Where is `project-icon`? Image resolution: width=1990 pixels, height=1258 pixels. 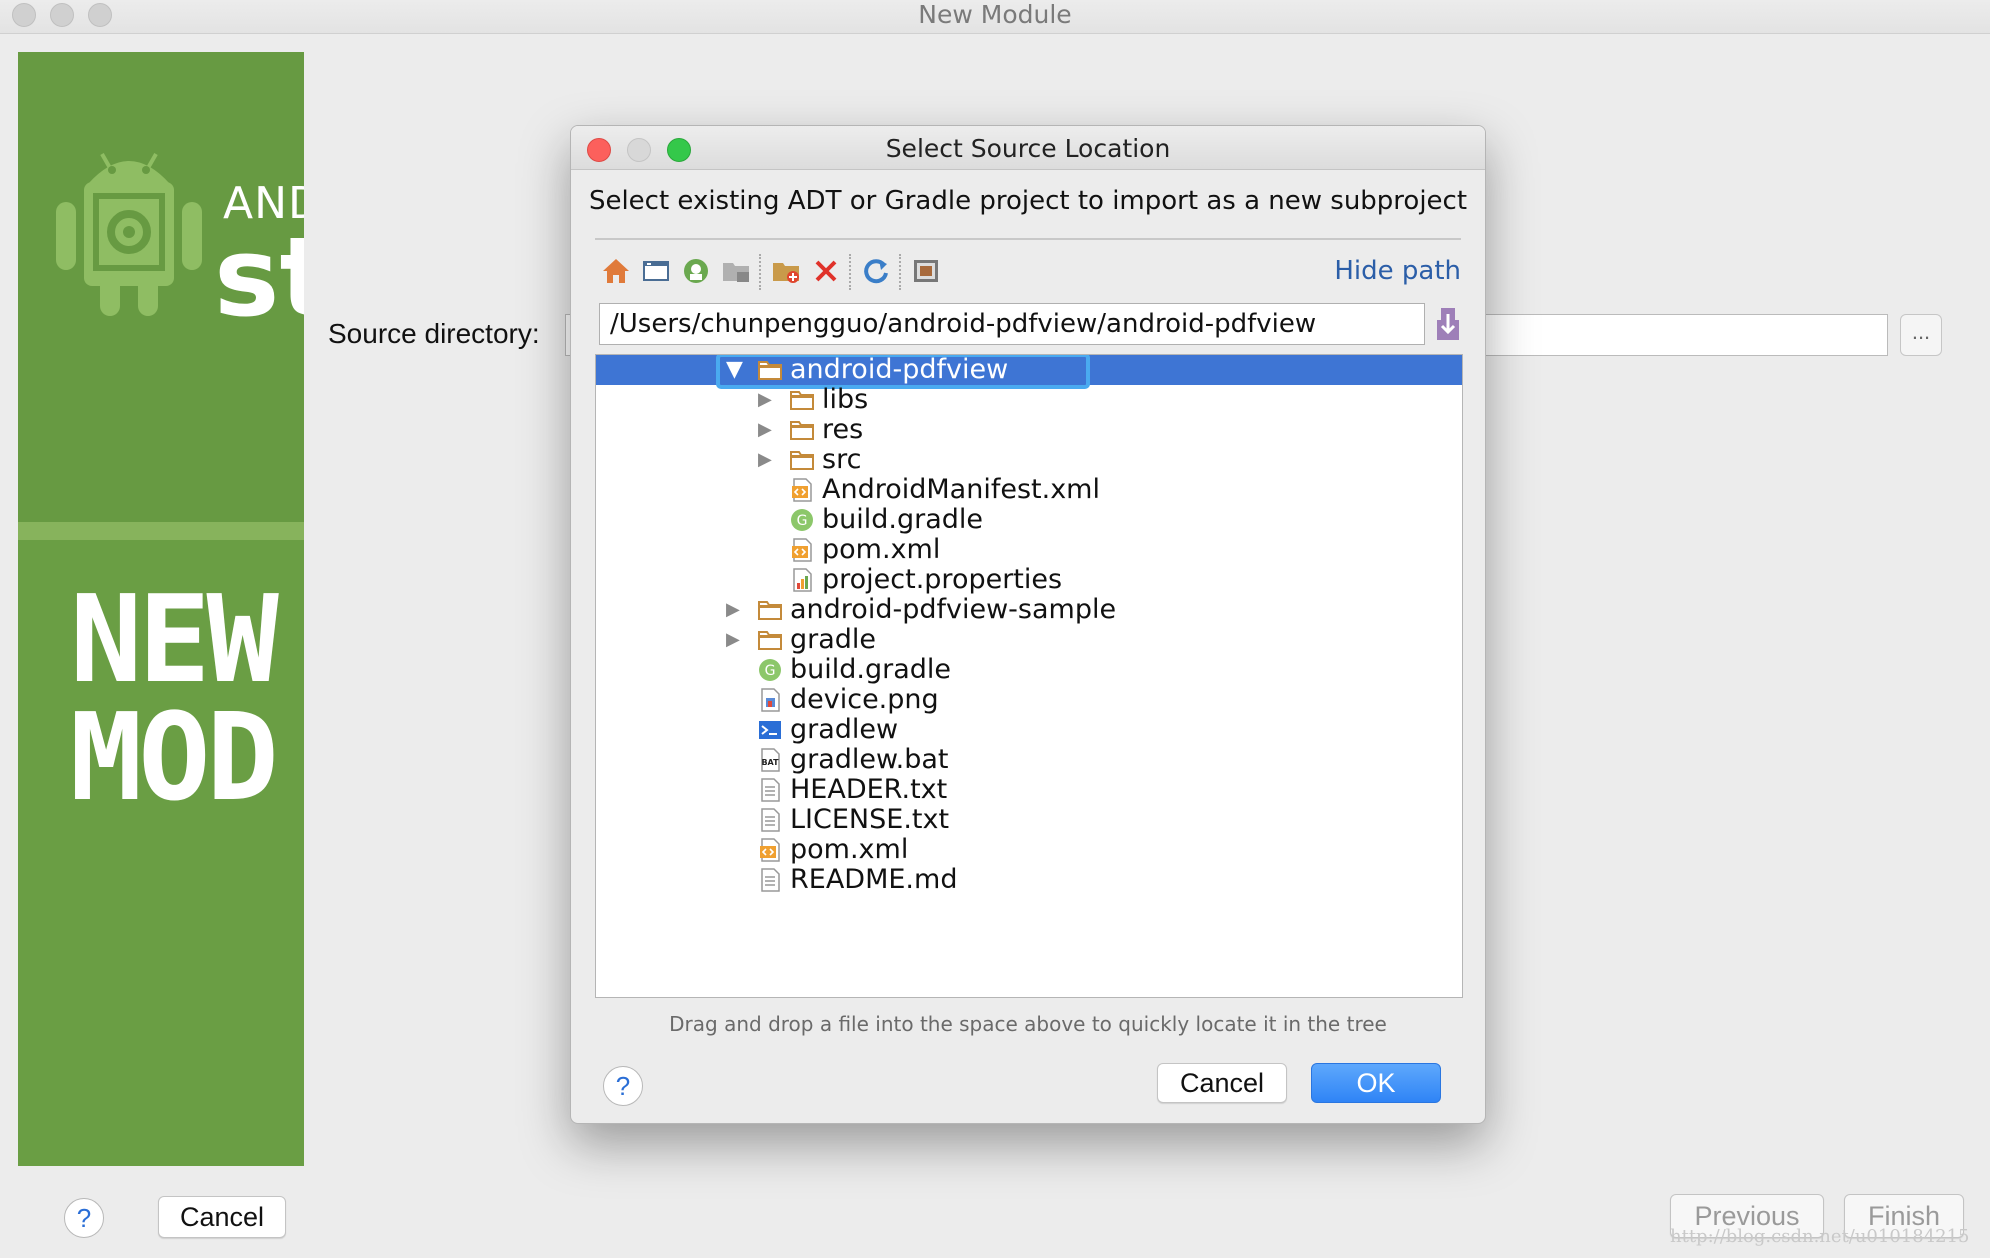 project-icon is located at coordinates (696, 271).